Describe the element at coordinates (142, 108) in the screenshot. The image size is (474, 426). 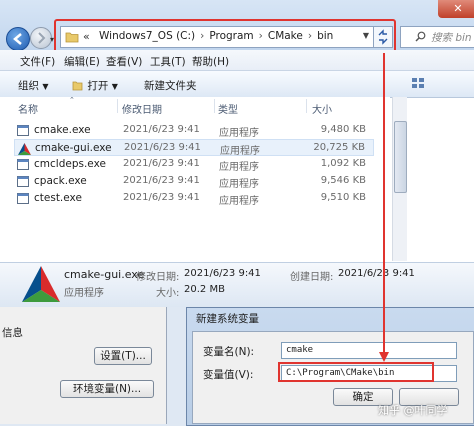
I see `column-date: 修改日期` at that location.